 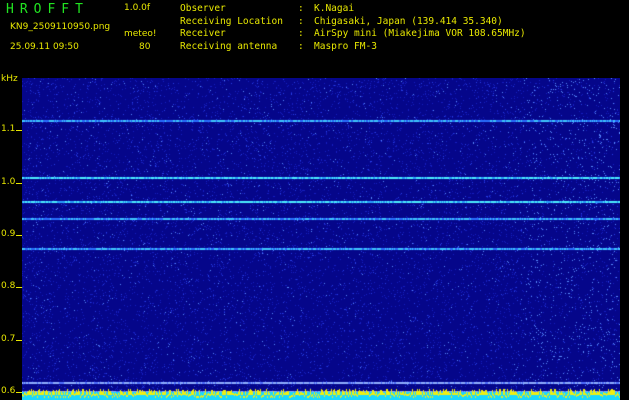 I want to click on y-axis: 1.1 1.0 0.9 0.8 0.7 0.6, so click(x=11, y=239).